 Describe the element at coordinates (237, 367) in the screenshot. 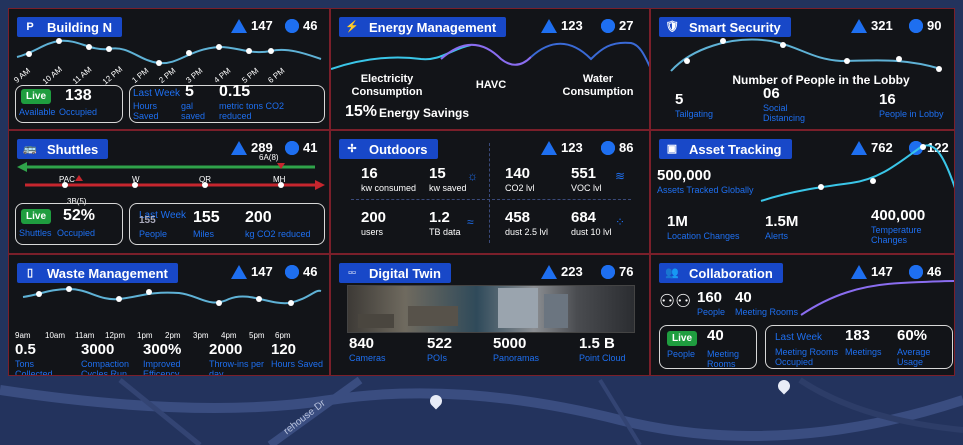

I see `throw-ins-label: Throw-ins per day` at that location.